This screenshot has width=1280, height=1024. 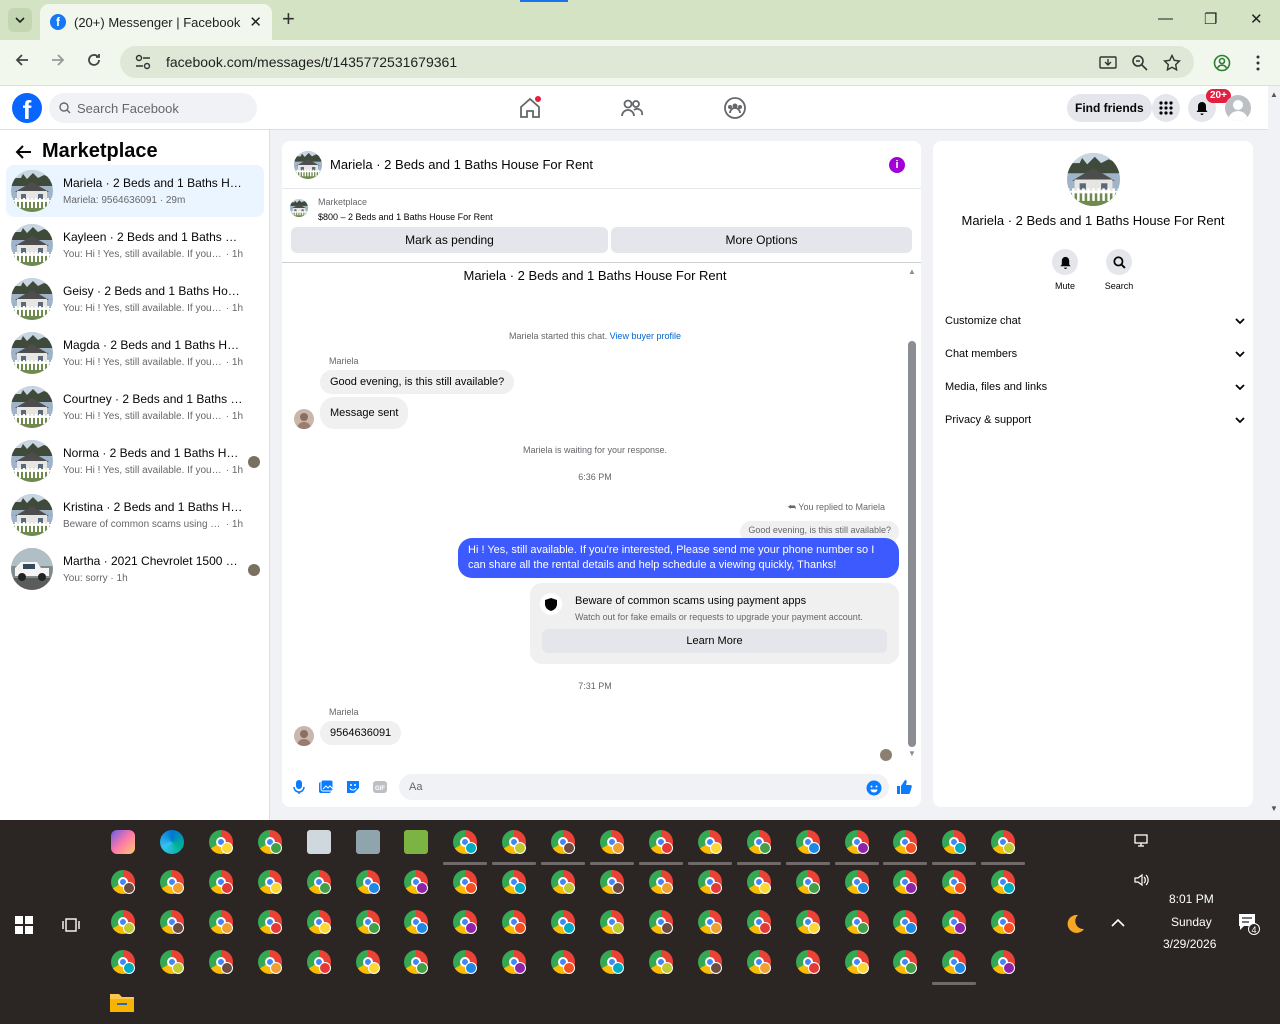 I want to click on site-settings-icon, so click(x=143, y=62).